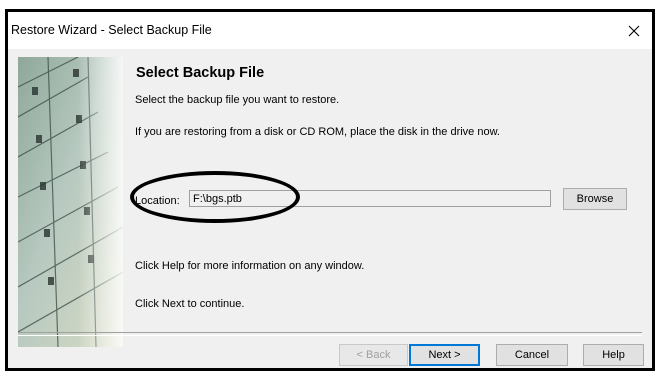 The image size is (660, 376). Describe the element at coordinates (70, 202) in the screenshot. I see `wizard-side-image` at that location.